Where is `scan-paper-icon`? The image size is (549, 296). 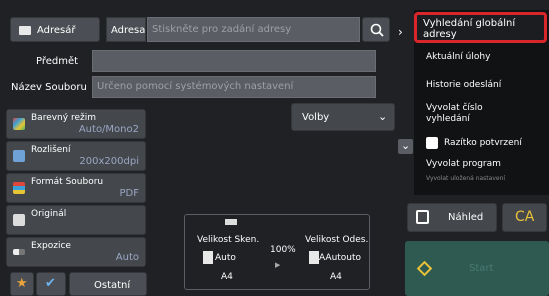 scan-paper-icon is located at coordinates (208, 257).